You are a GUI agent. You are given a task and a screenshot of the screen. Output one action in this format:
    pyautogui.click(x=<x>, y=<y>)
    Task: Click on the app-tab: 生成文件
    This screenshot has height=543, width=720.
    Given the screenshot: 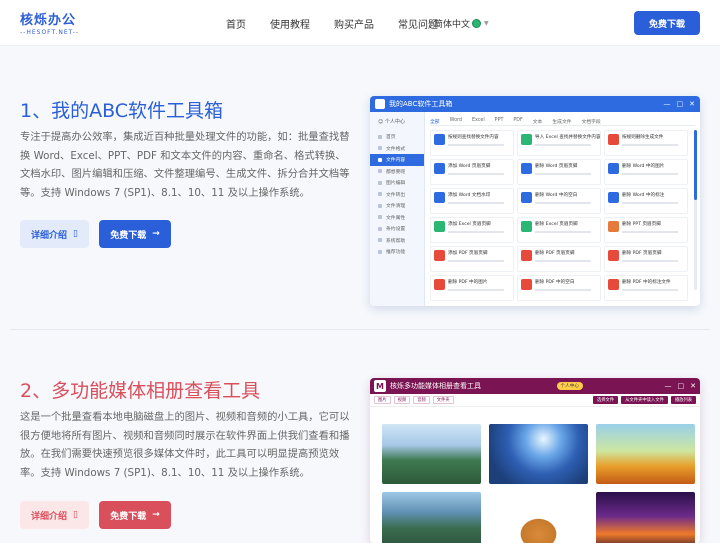 What is the action you would take?
    pyautogui.click(x=562, y=122)
    